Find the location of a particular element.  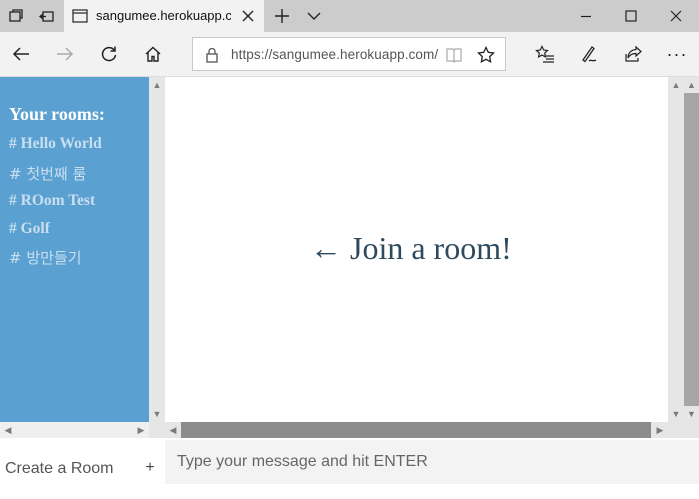

room-link: # 방만들기 is located at coordinates (45, 257).